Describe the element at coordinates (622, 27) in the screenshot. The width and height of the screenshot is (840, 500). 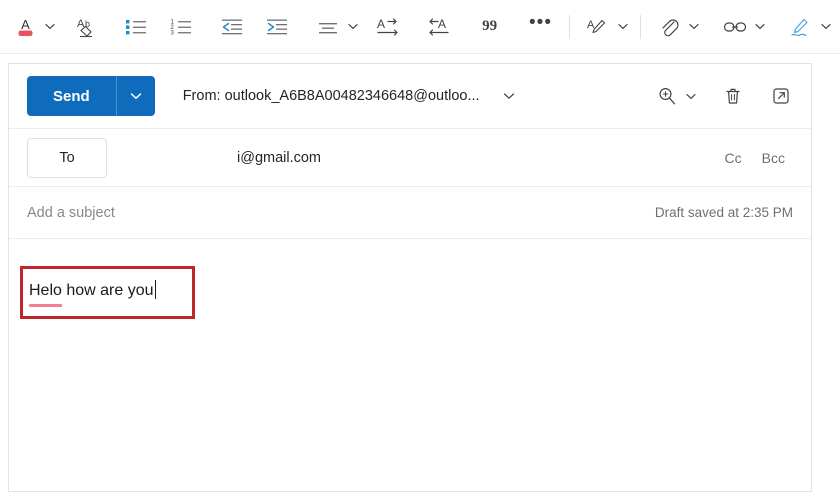
I see `dictate-chevron-icon` at that location.